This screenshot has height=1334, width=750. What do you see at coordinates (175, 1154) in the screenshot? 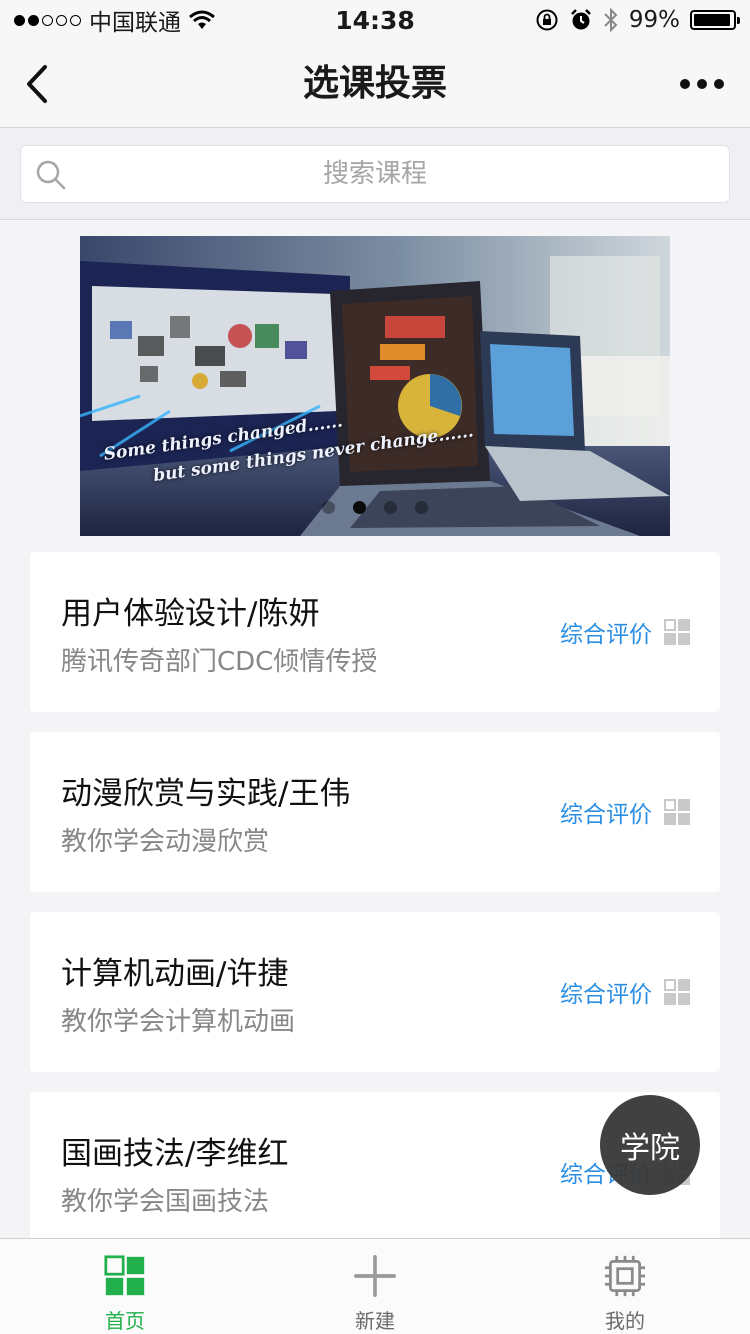
I see `course-title: 国画技法/李维红` at bounding box center [175, 1154].